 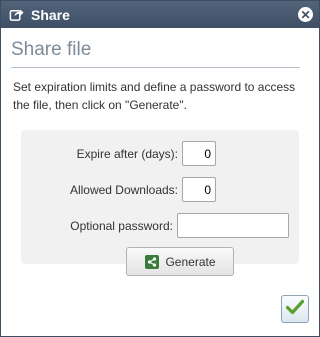 I want to click on expire-row: Expire after (days):, so click(x=160, y=153).